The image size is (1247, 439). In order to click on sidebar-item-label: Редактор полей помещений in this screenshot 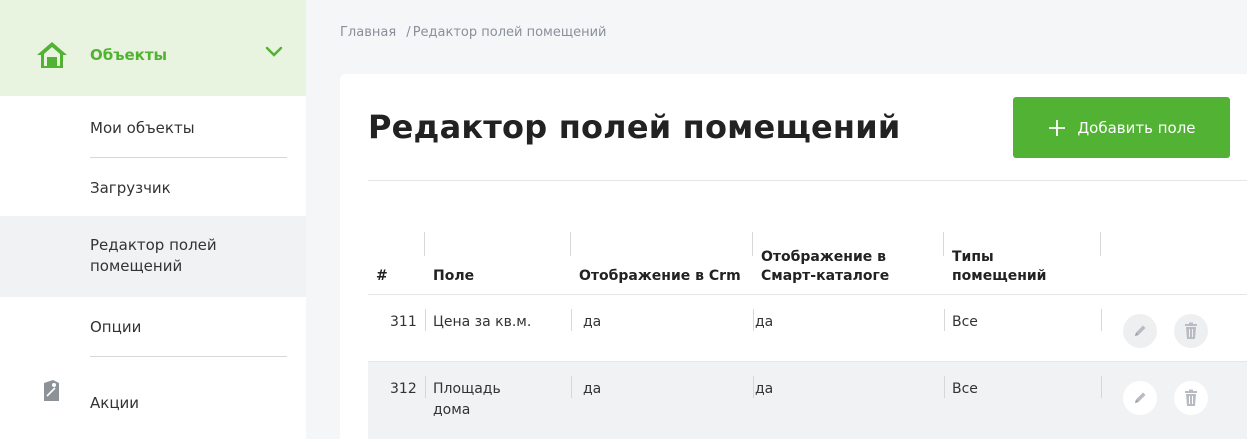, I will do `click(153, 255)`.